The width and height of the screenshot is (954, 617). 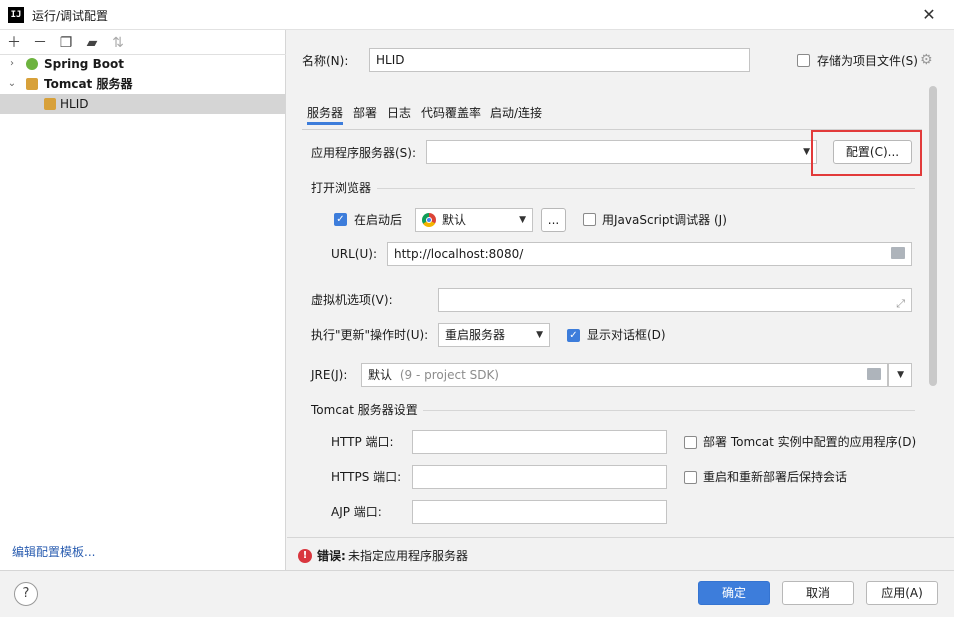 I want to click on jre-input: 默认 (9 - project SDK), so click(x=624, y=375).